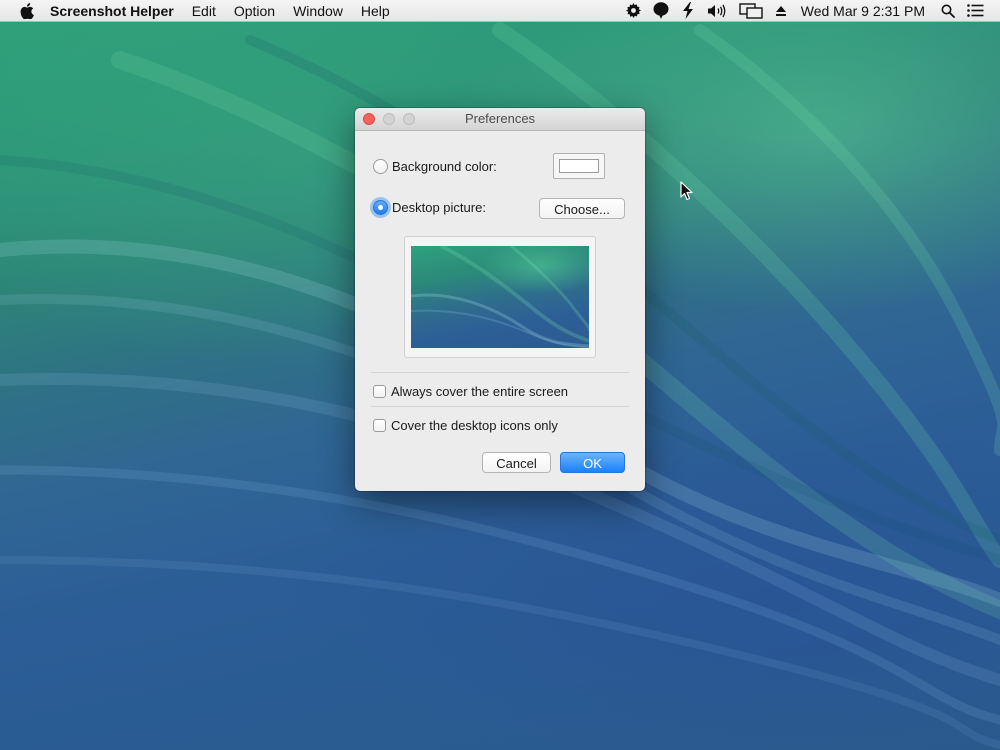 Image resolution: width=1000 pixels, height=750 pixels. I want to click on speech-bubble-icon, so click(661, 11).